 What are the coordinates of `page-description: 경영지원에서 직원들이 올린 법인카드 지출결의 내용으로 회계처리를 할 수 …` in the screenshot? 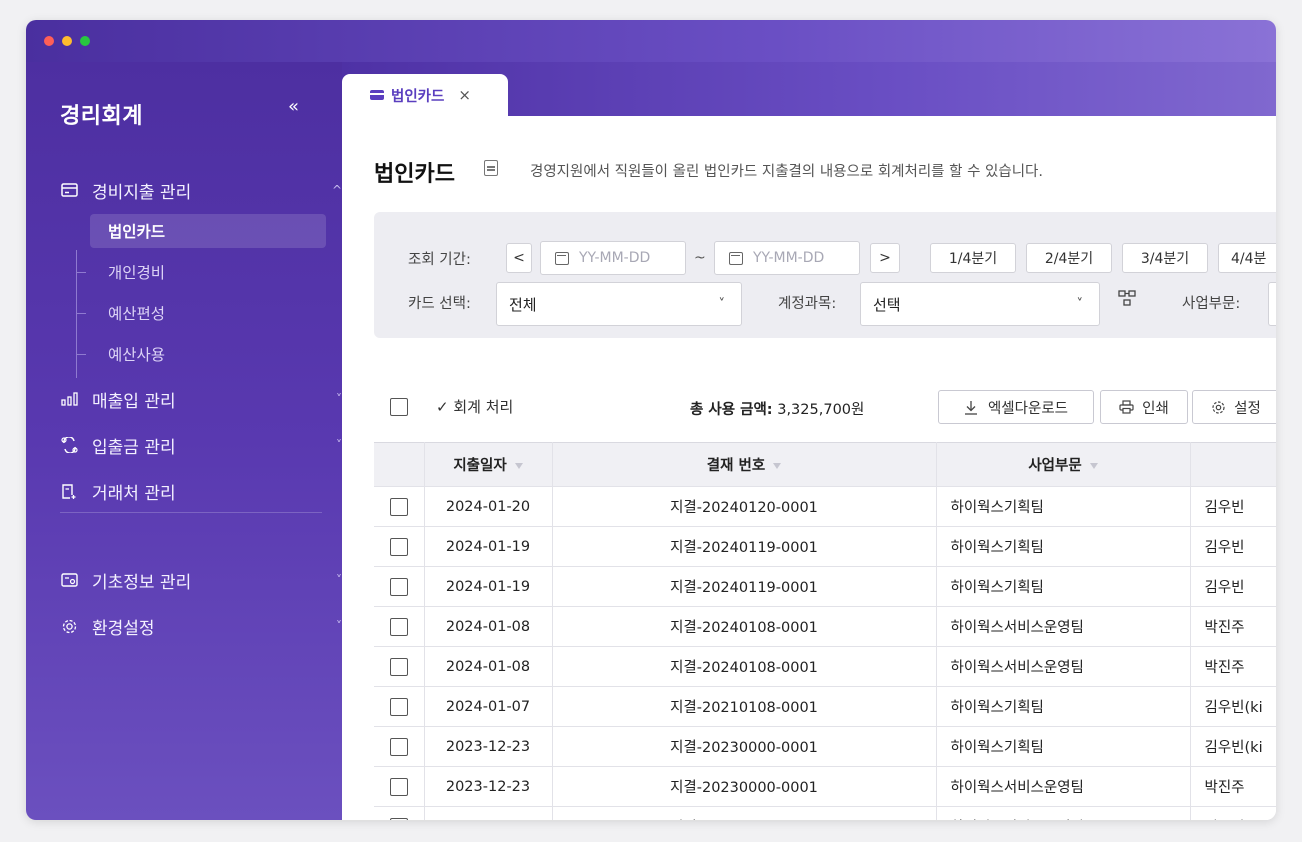 It's located at (786, 172).